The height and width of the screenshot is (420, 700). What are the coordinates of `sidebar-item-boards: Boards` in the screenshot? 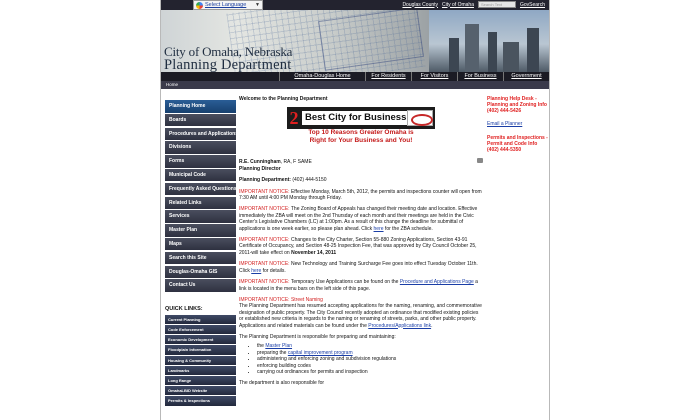 It's located at (200, 120).